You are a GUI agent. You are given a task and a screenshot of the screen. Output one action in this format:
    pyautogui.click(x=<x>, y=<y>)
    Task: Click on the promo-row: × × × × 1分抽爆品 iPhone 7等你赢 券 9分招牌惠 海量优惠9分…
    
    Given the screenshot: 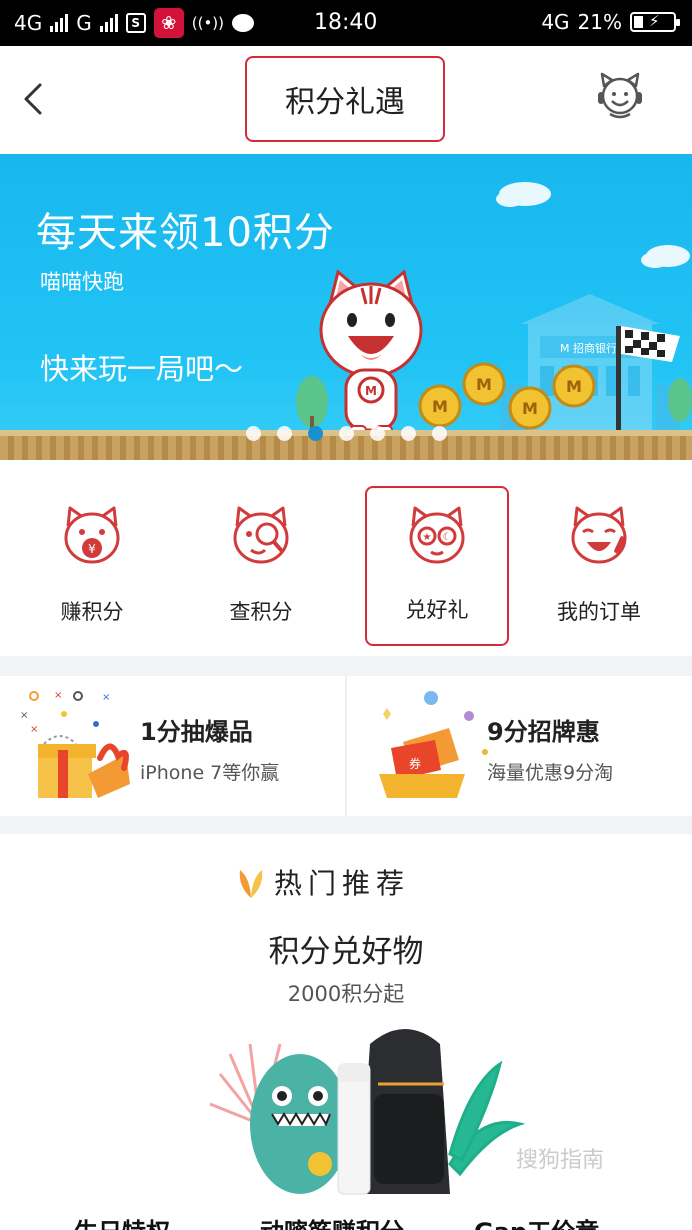 What is the action you would take?
    pyautogui.click(x=346, y=746)
    